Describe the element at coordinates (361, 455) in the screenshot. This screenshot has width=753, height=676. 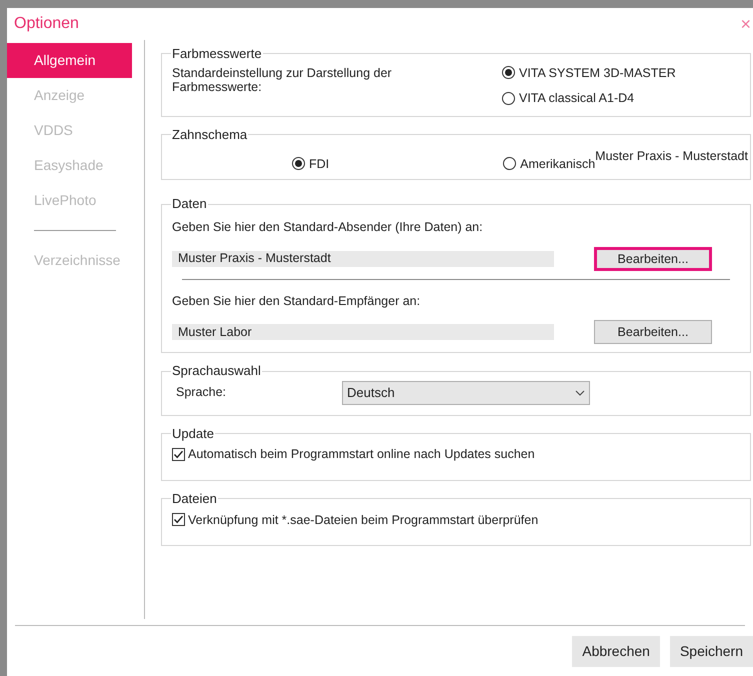
I see `checkbox-label: Automatisch beim Programmstart online nach Updates suchen` at that location.